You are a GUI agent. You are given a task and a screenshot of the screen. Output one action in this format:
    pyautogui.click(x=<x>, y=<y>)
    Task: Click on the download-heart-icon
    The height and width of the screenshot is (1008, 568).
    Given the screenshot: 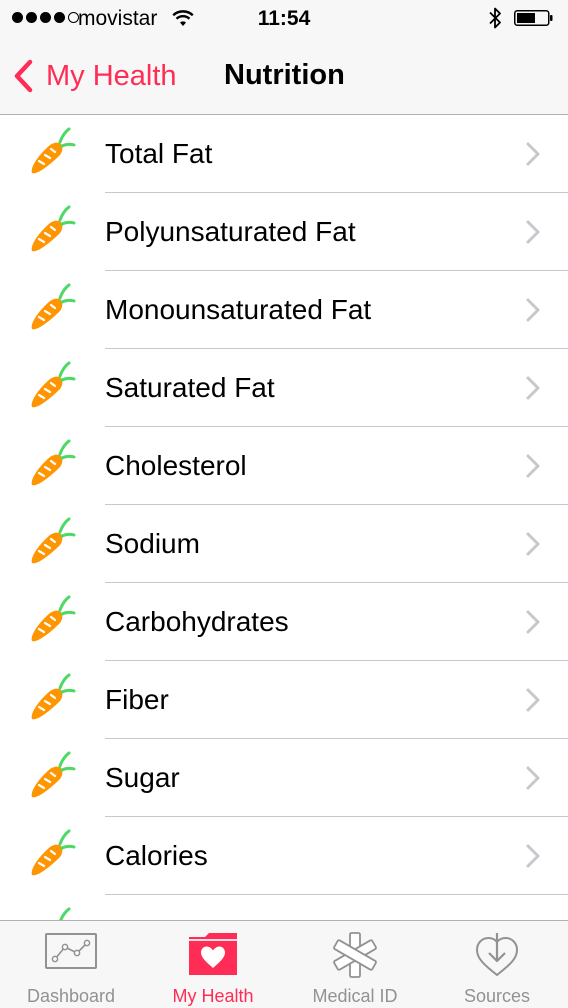 What is the action you would take?
    pyautogui.click(x=497, y=955)
    